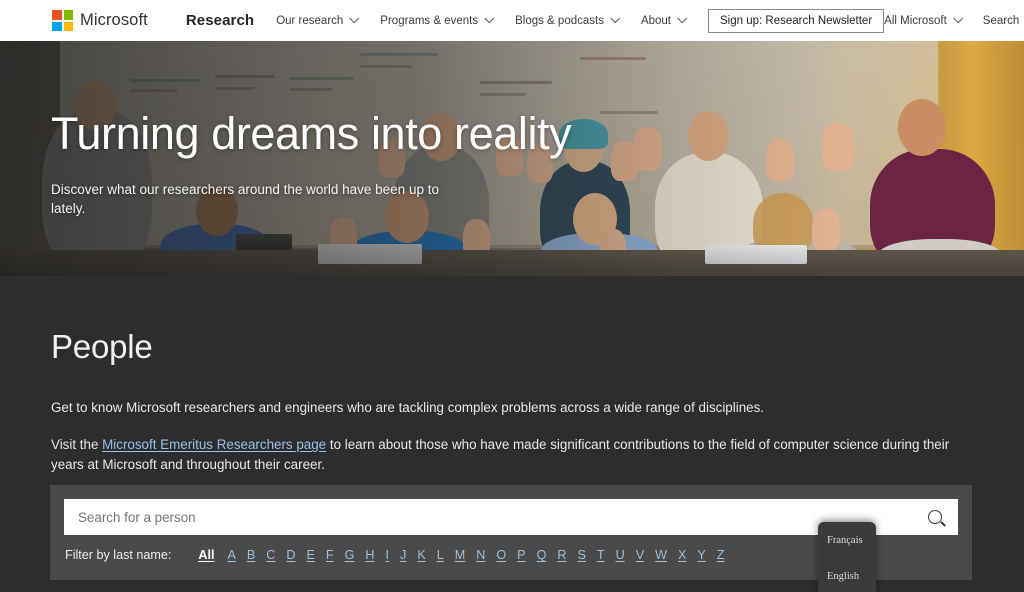 Image resolution: width=1024 pixels, height=592 pixels. Describe the element at coordinates (561, 555) in the screenshot. I see `alpha-filter-r: R` at that location.